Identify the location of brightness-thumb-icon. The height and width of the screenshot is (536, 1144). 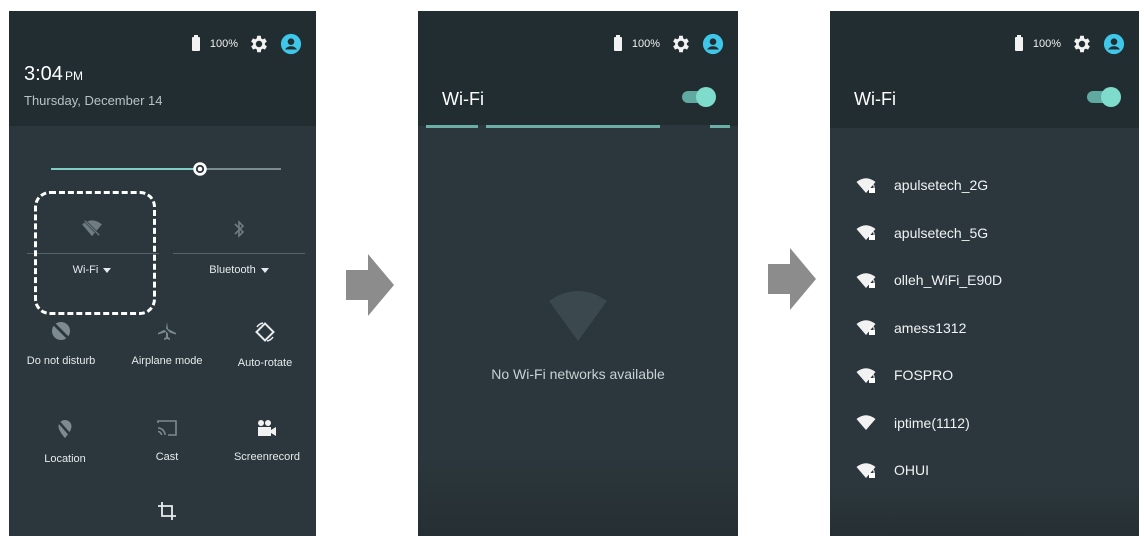
(200, 169).